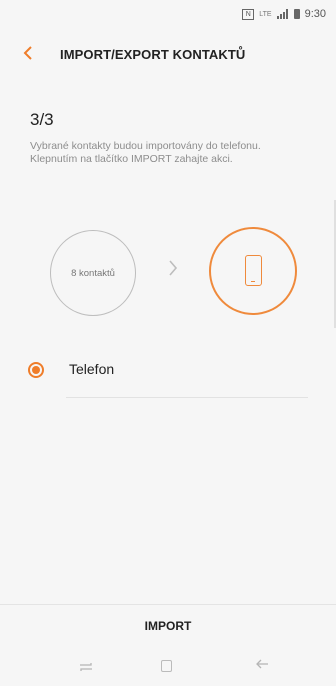 This screenshot has width=336, height=686. I want to click on contacts-count-label: 8 kontaktů, so click(93, 273).